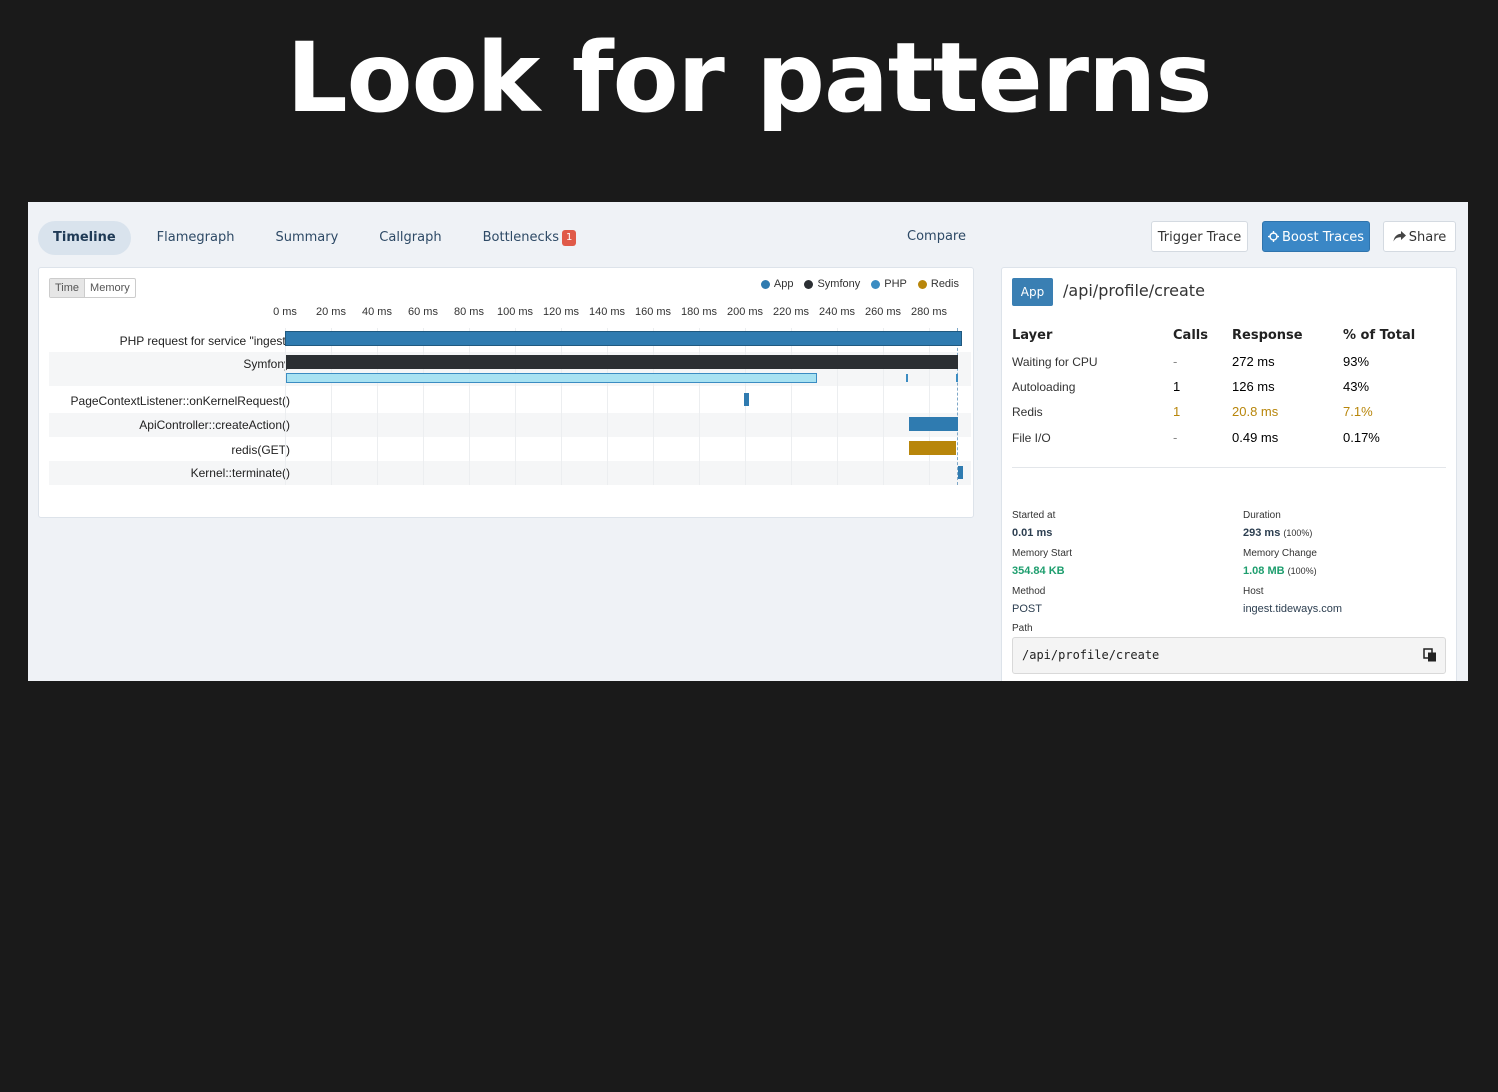 Image resolution: width=1498 pixels, height=1092 pixels. What do you see at coordinates (1356, 386) in the screenshot?
I see `layer-pct: 43%` at bounding box center [1356, 386].